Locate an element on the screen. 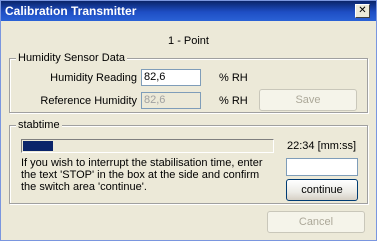  cancel-button: Cancel is located at coordinates (316, 222).